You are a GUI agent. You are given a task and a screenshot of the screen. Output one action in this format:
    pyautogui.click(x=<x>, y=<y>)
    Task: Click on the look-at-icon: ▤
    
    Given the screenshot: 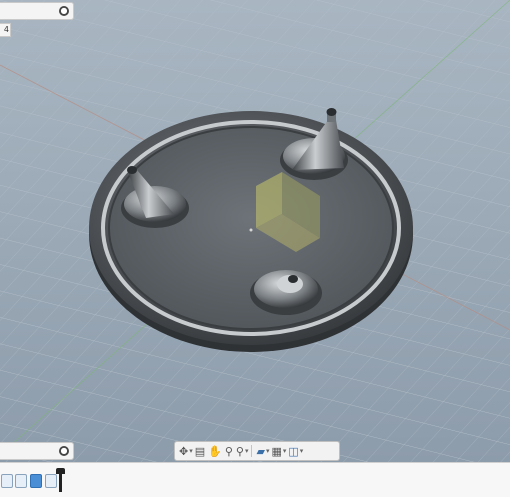 What is the action you would take?
    pyautogui.click(x=200, y=451)
    